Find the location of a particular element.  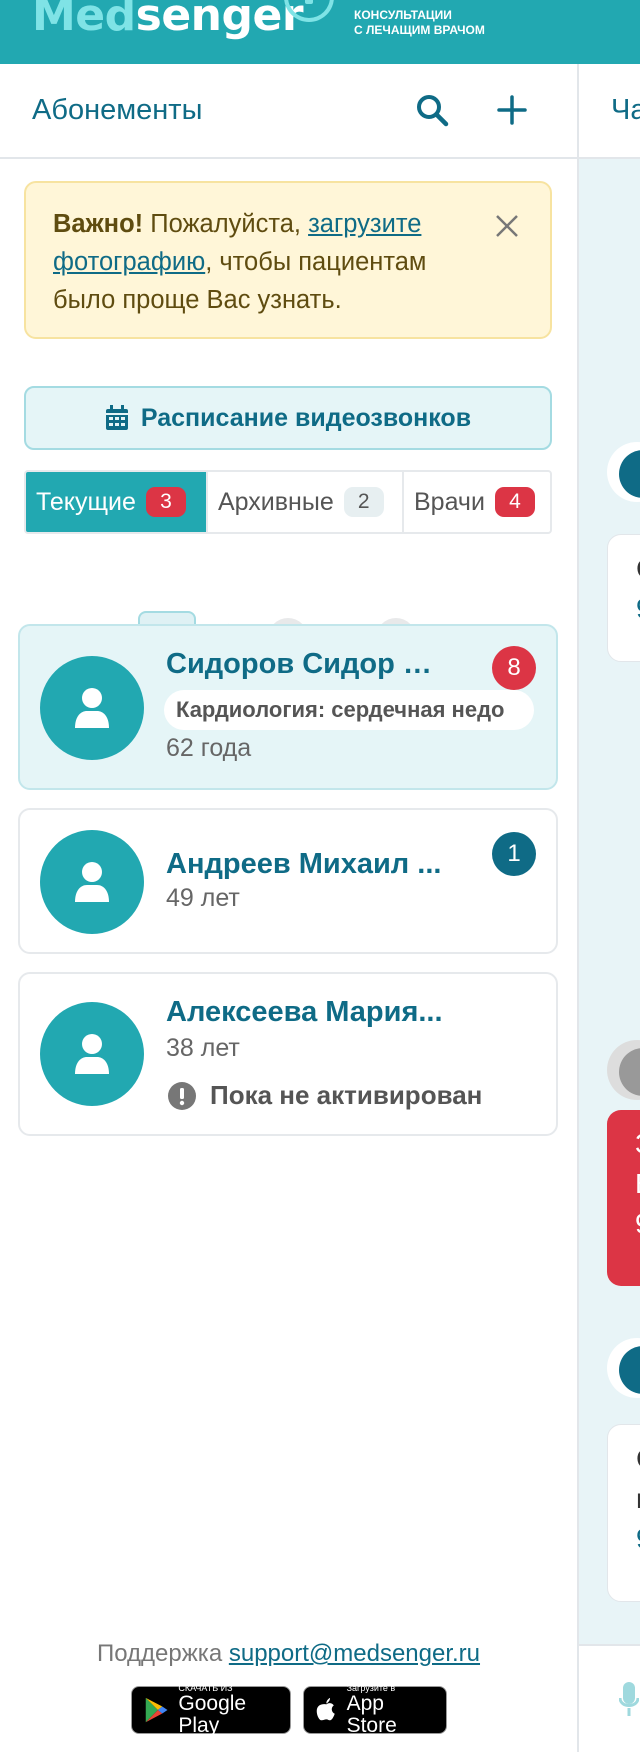

patient-tabs: Текущие 3 Архивные 2 Врачи 4 is located at coordinates (288, 502).